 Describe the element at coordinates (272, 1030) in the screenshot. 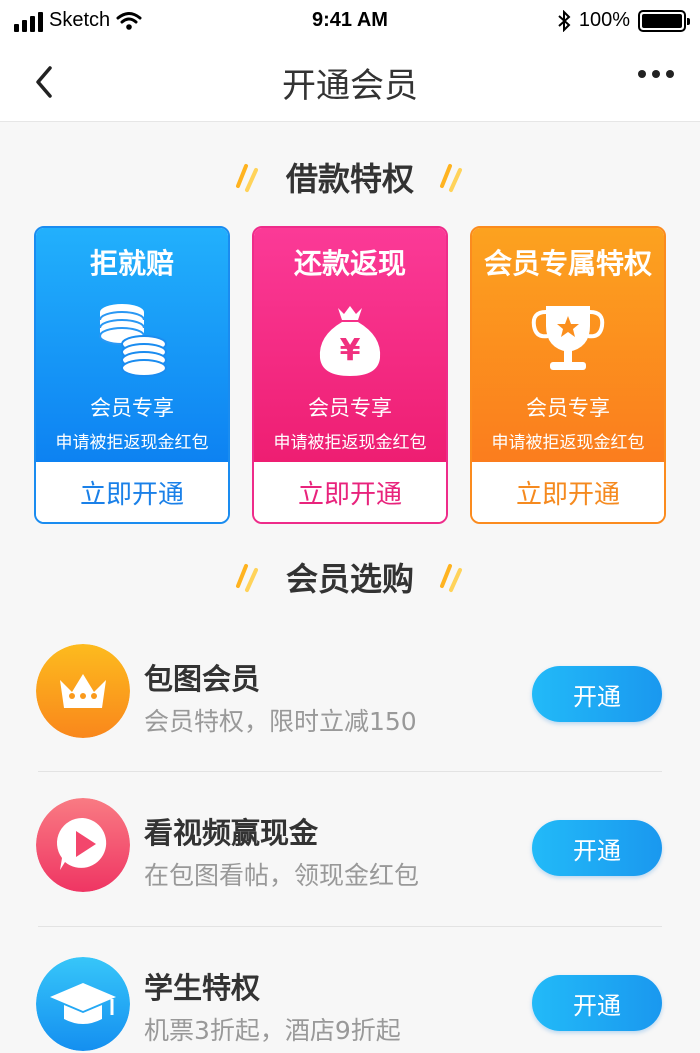

I see `item-subtitle: 机票3折起，酒店9折起` at that location.